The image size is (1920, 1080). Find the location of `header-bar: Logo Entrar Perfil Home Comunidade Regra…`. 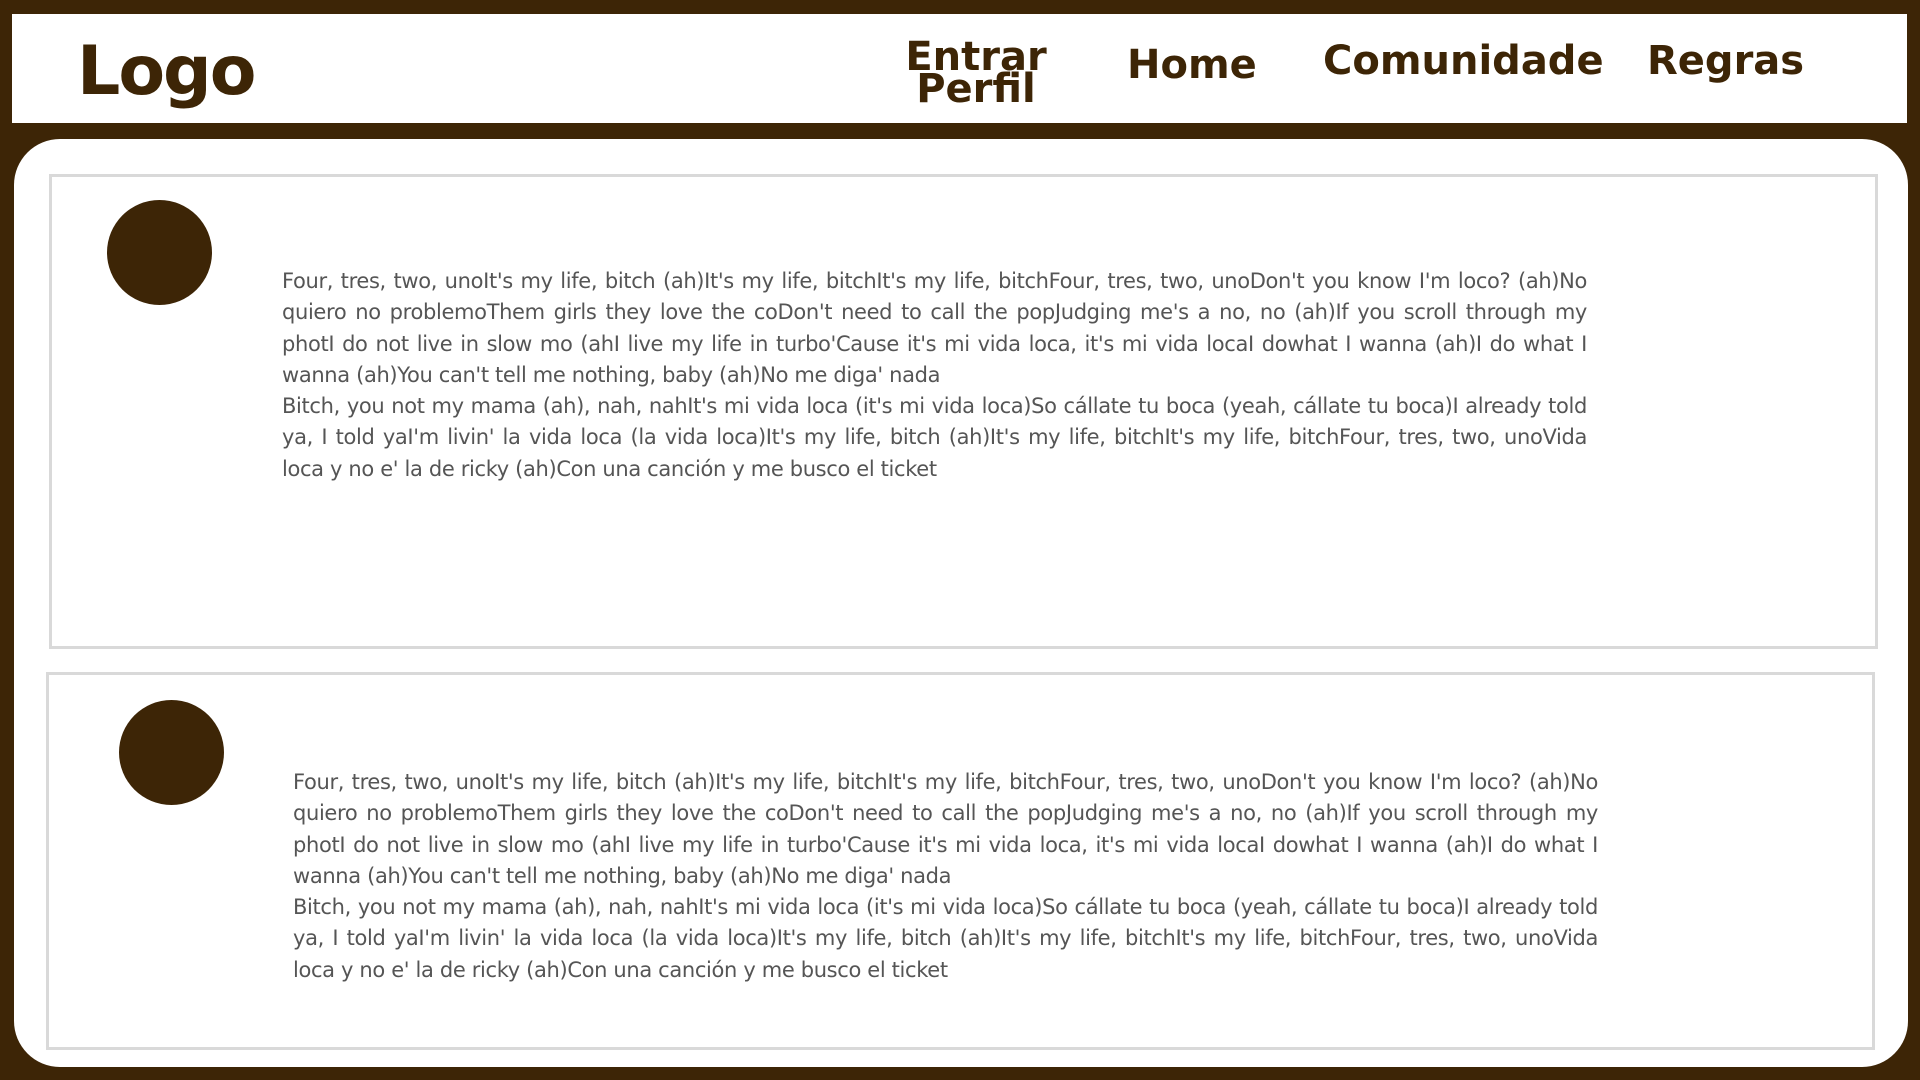

header-bar: Logo Entrar Perfil Home Comunidade Regra… is located at coordinates (959, 68).